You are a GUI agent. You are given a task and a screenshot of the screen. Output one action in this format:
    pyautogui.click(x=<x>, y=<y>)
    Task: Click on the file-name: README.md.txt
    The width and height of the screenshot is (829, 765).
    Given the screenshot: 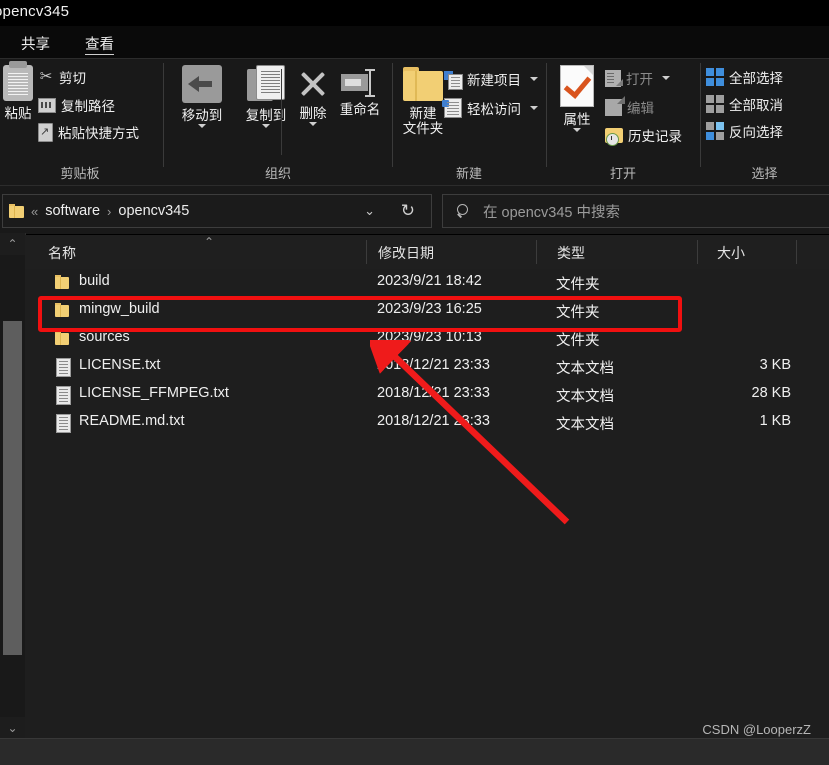 What is the action you would take?
    pyautogui.click(x=132, y=421)
    